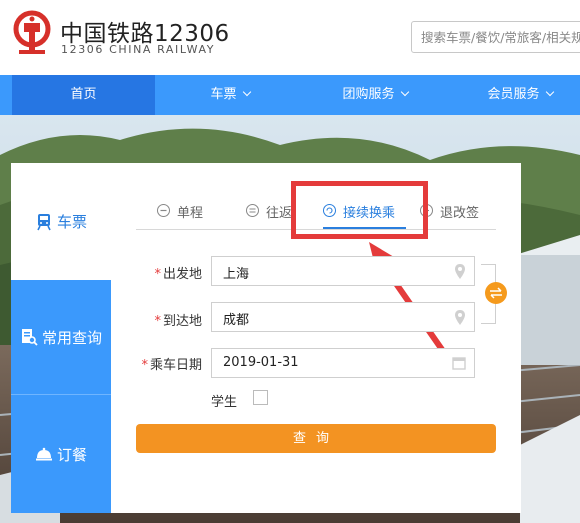 The image size is (580, 523). What do you see at coordinates (290, 37) in the screenshot?
I see `header: 中国铁路12306 12306 CHINA RAILWAY` at bounding box center [290, 37].